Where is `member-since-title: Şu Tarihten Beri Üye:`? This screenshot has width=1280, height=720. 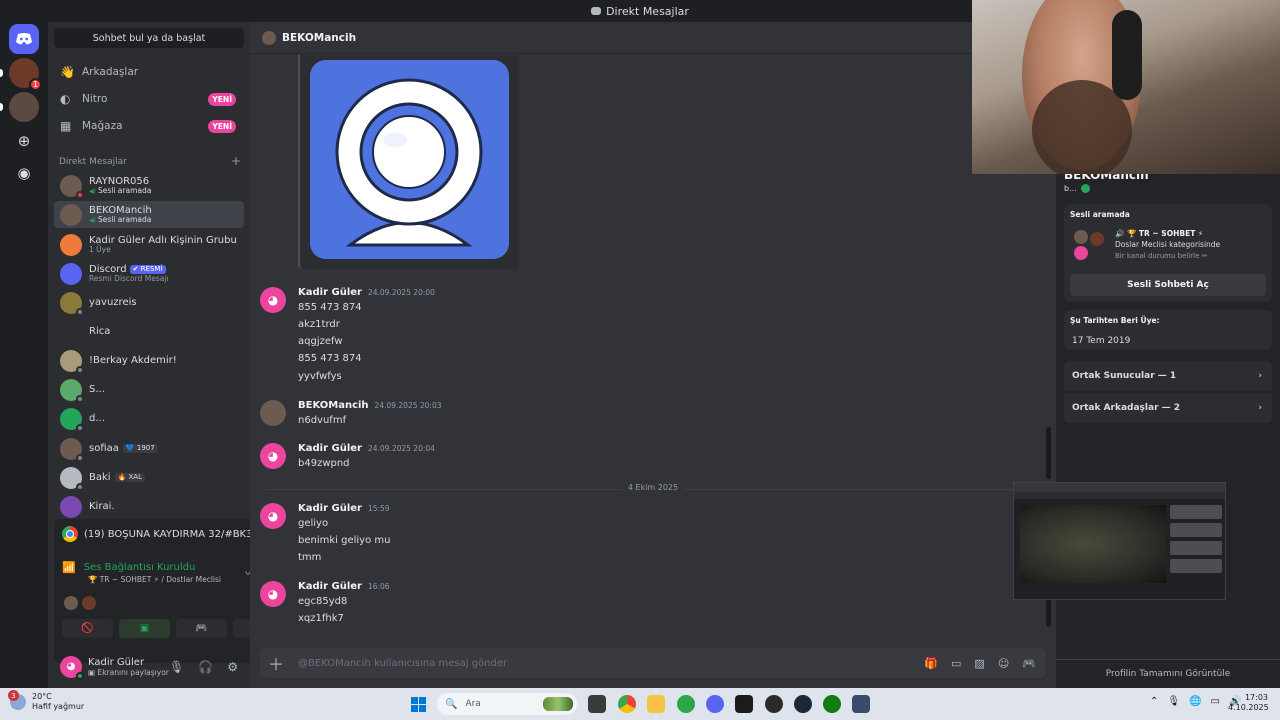 member-since-title: Şu Tarihten Beri Üye: is located at coordinates (1115, 320).